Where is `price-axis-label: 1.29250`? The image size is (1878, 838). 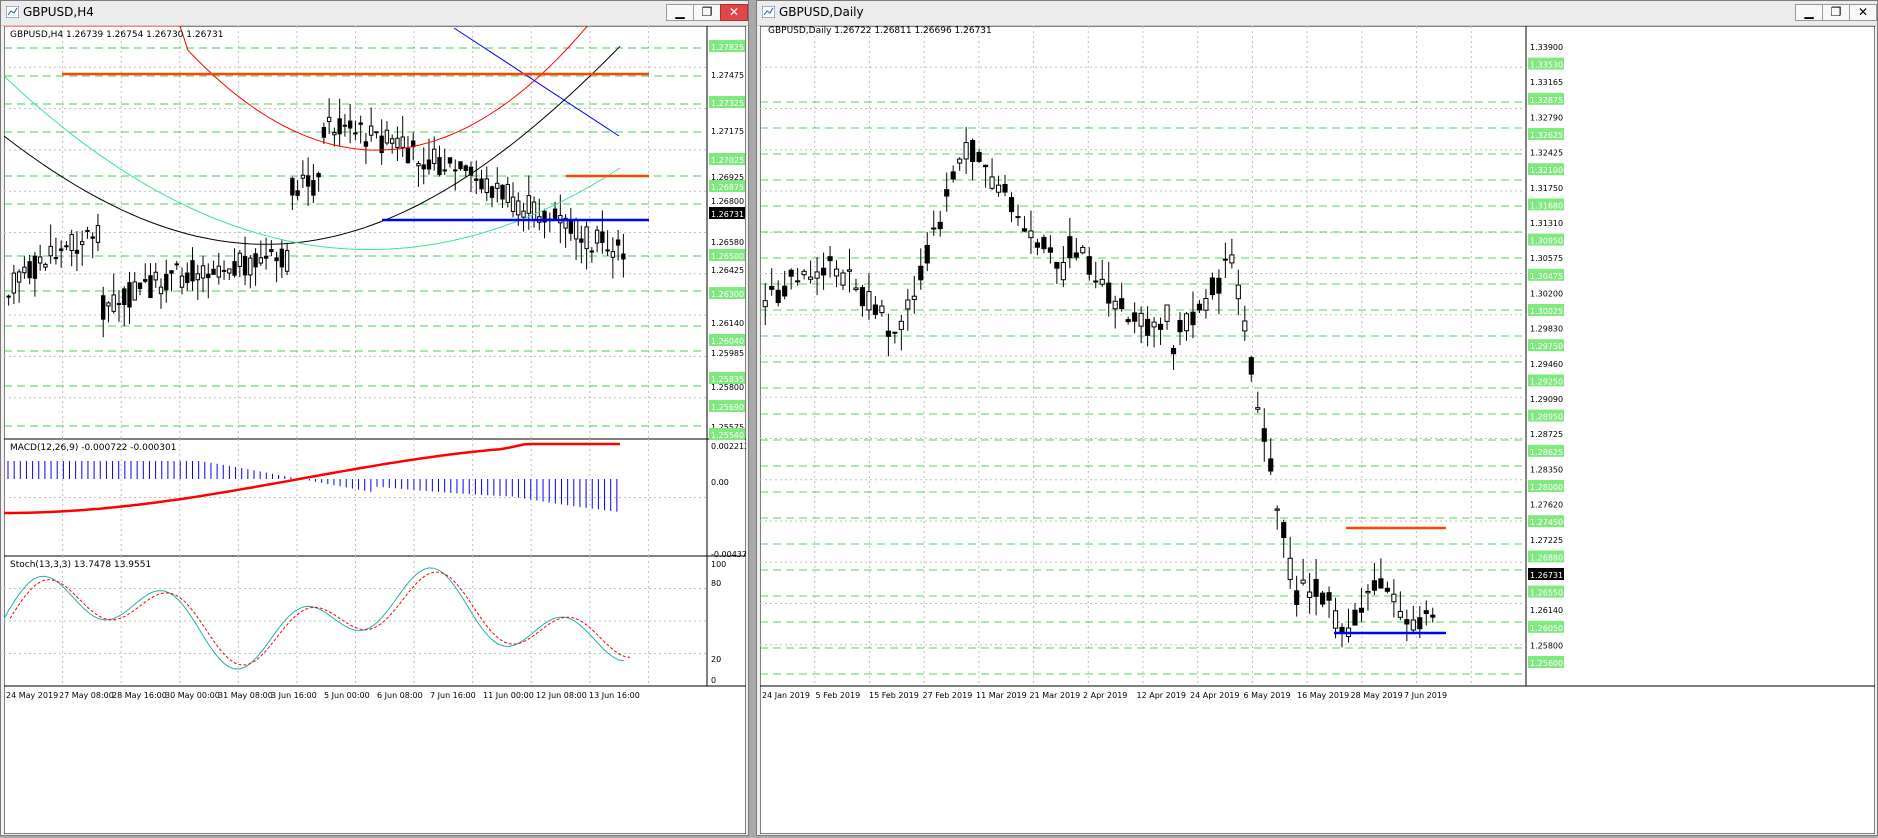
price-axis-label: 1.29250 is located at coordinates (1546, 381).